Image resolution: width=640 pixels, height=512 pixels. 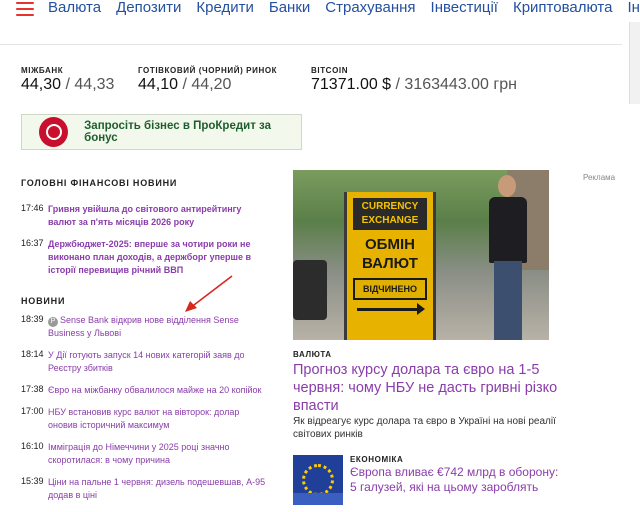 I want to click on news-time: 17:46, so click(x=32, y=208).